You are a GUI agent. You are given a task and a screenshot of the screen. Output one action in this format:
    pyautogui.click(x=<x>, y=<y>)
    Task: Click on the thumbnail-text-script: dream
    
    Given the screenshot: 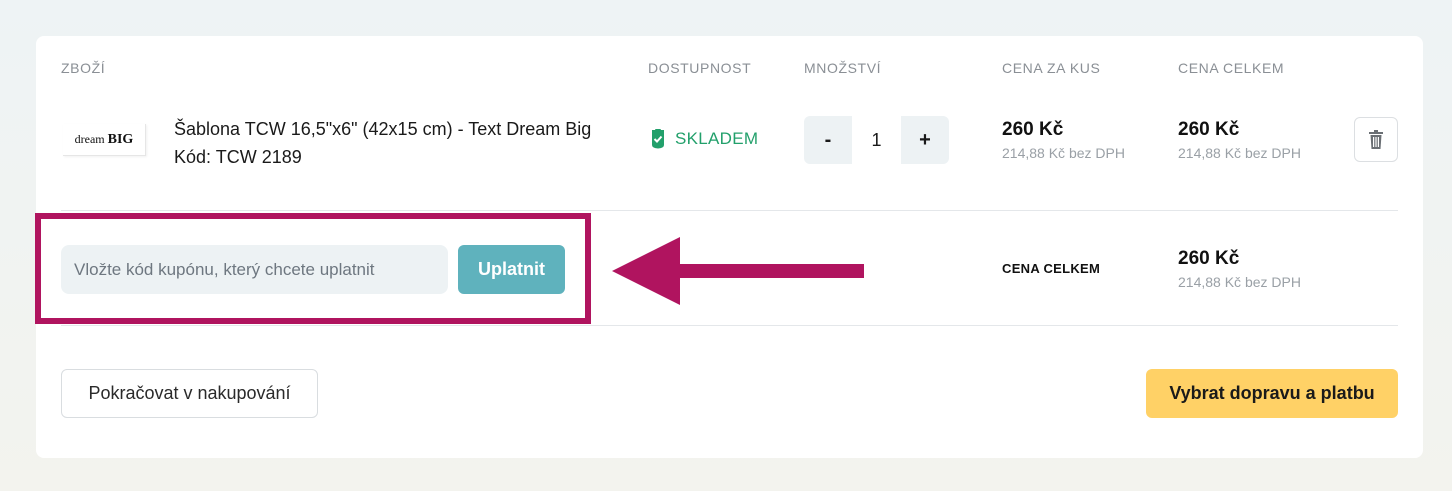 What is the action you would take?
    pyautogui.click(x=89, y=139)
    